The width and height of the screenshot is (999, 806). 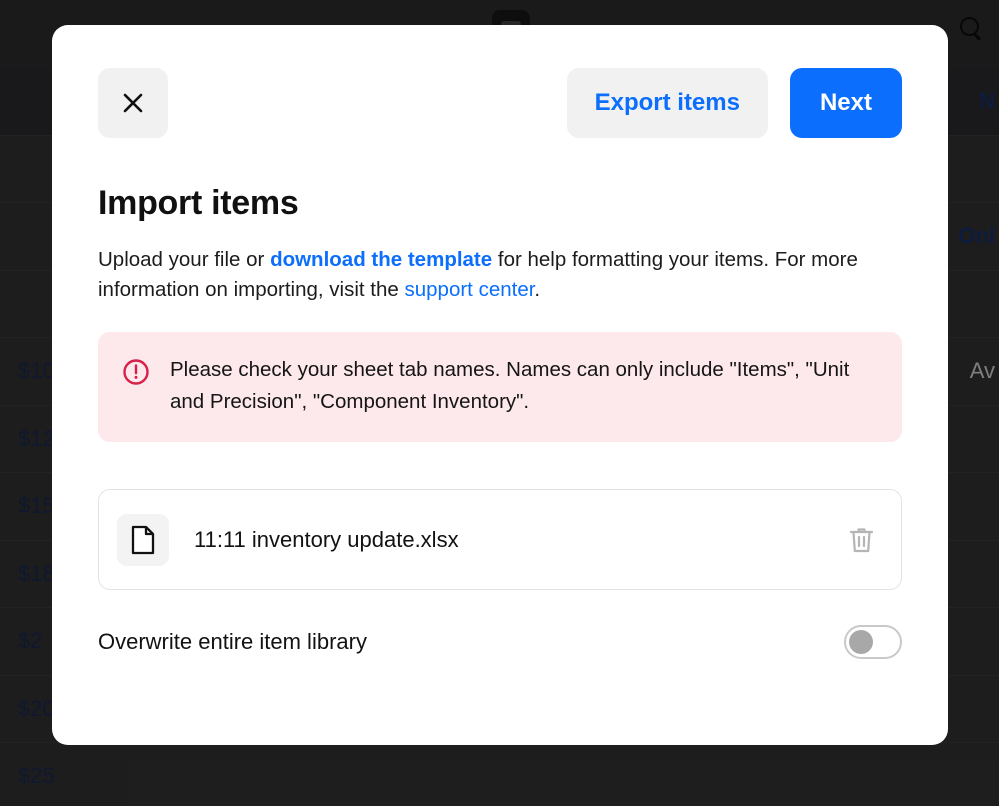 I want to click on export-items-button: Export items, so click(x=667, y=103).